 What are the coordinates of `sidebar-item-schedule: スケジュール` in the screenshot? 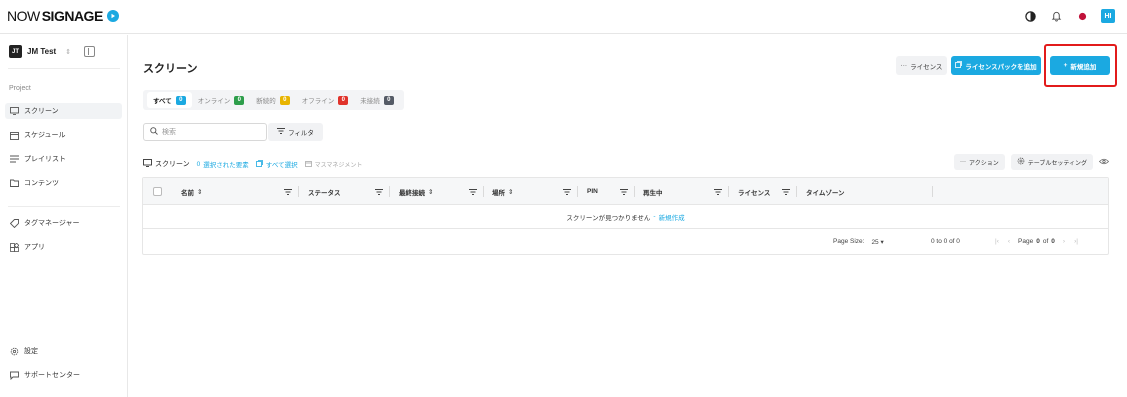 It's located at (63, 135).